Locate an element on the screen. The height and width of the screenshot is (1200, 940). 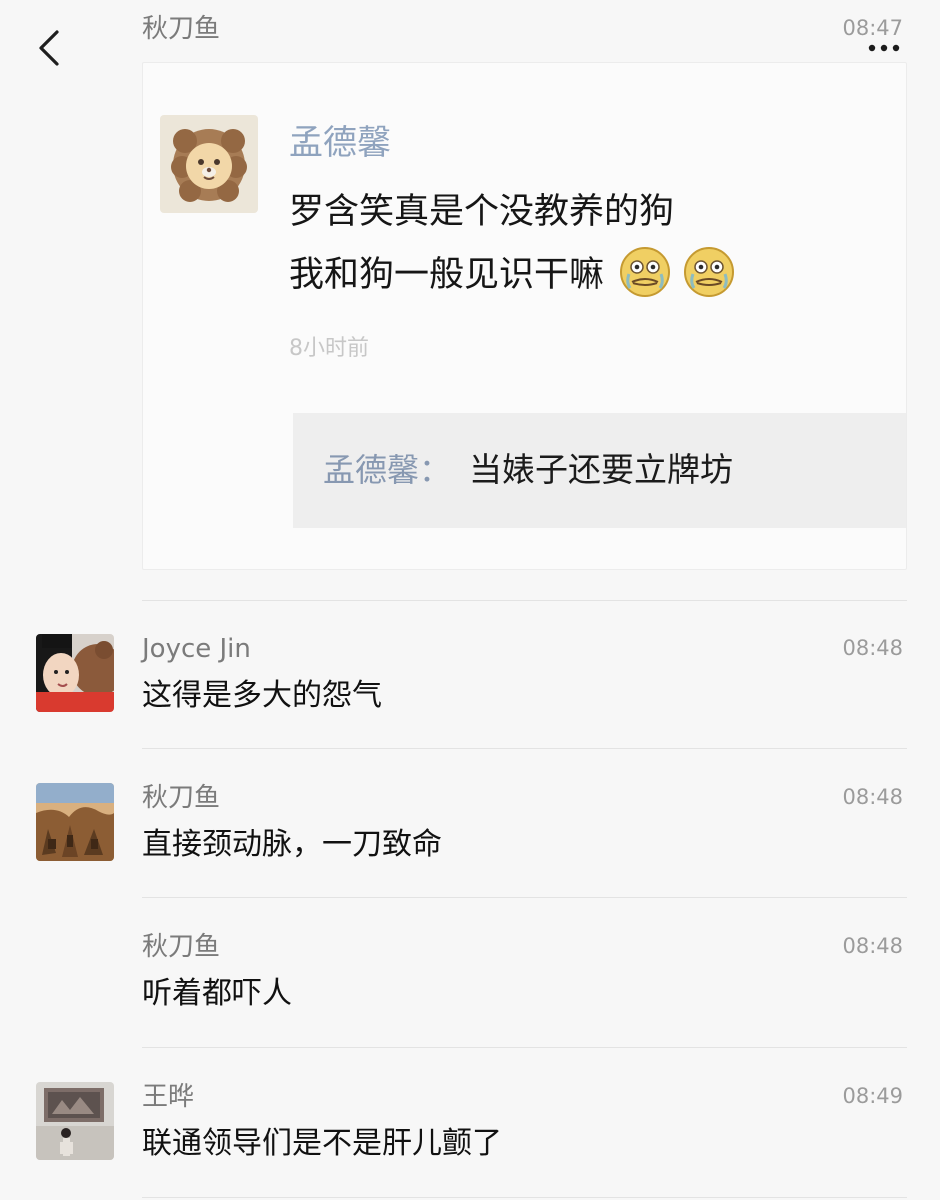
comment-text: 直接颈动脉，一刀致命 is located at coordinates (292, 844).